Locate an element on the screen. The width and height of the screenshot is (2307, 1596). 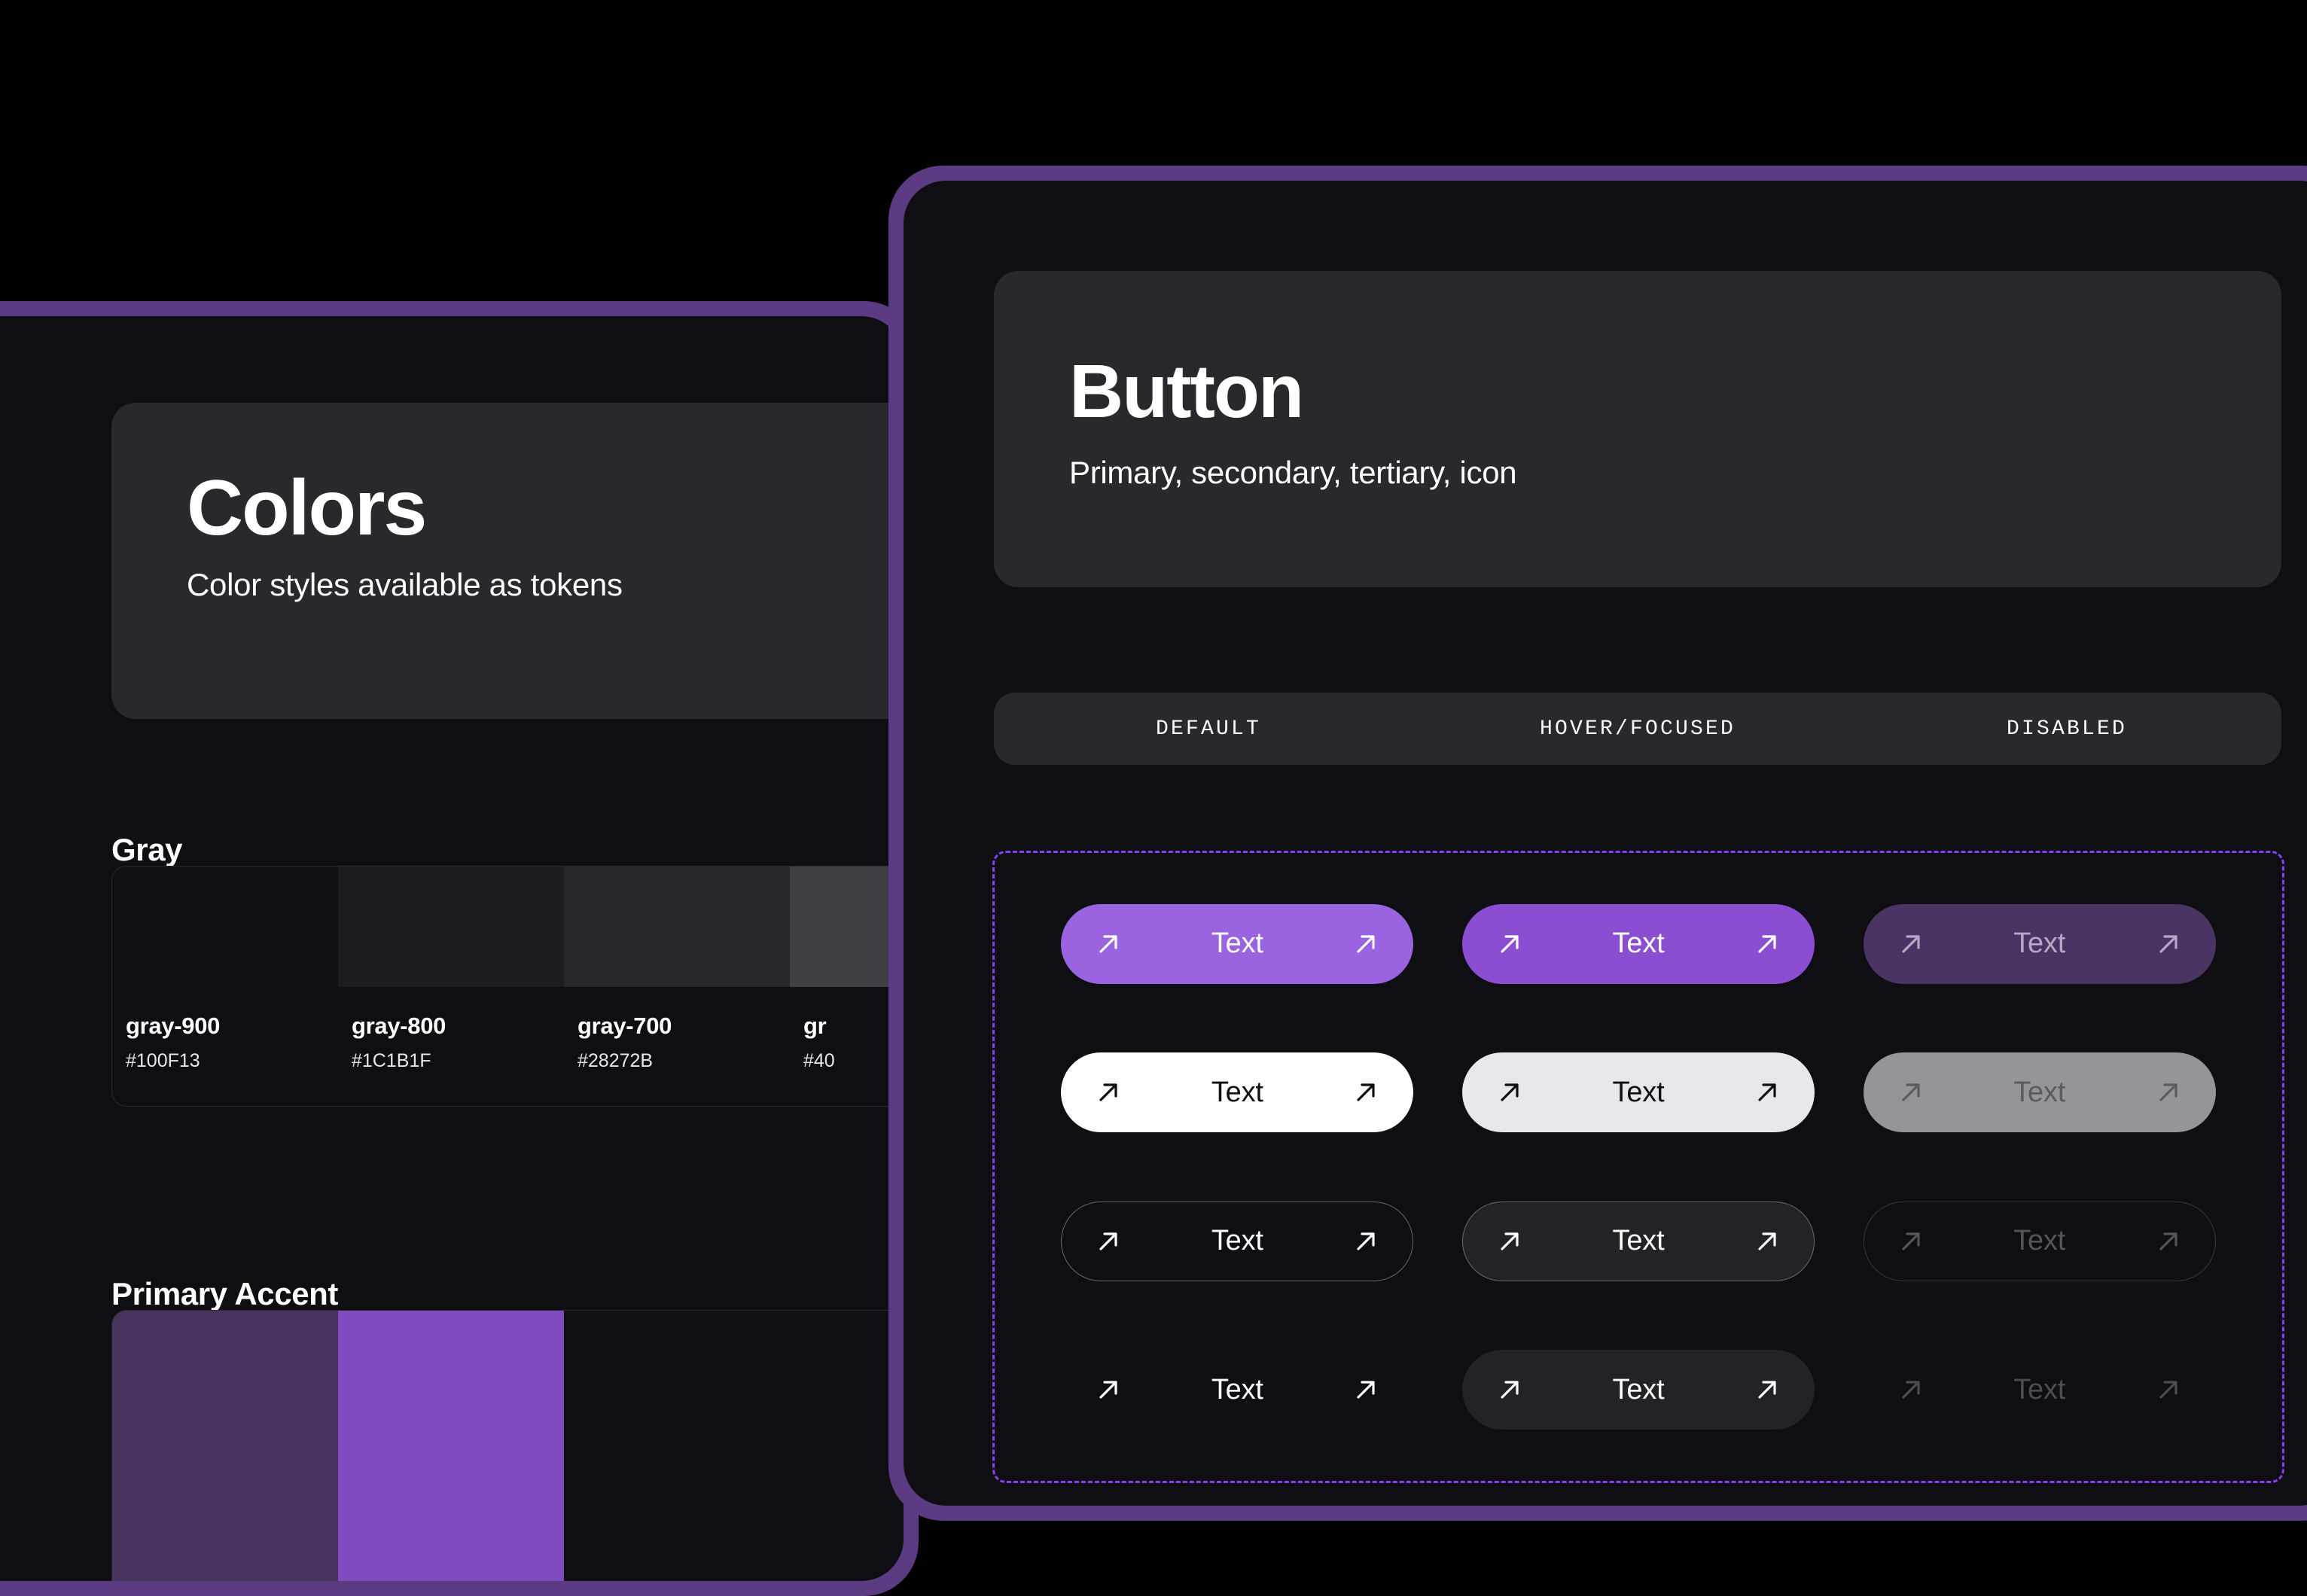
color-swatch: gray-800 #1C1B1F is located at coordinates (451, 987).